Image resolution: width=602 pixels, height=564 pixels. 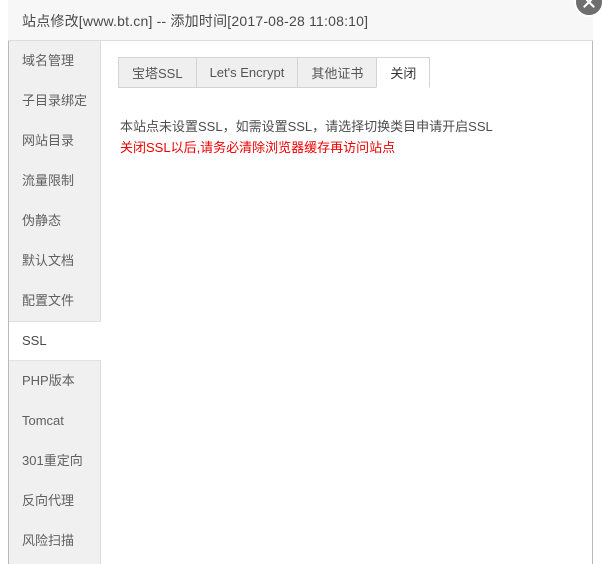 I want to click on tab-label: 其他证书, so click(x=337, y=73).